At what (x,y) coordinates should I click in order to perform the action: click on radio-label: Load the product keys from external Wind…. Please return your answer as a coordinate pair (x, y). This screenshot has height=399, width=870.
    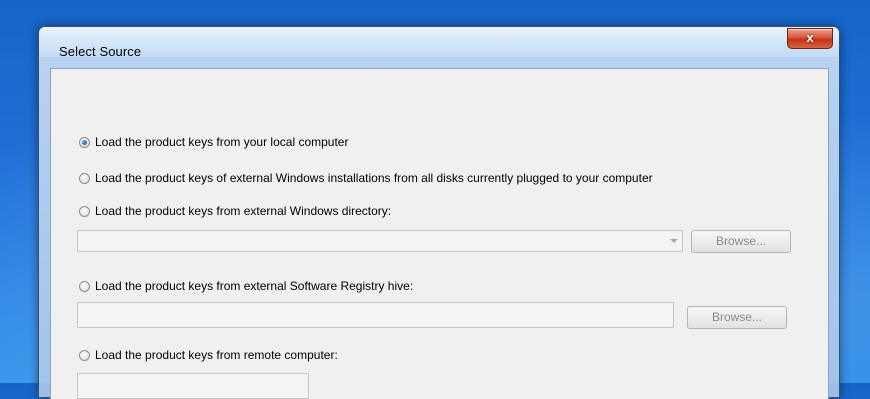
    Looking at the image, I should click on (243, 211).